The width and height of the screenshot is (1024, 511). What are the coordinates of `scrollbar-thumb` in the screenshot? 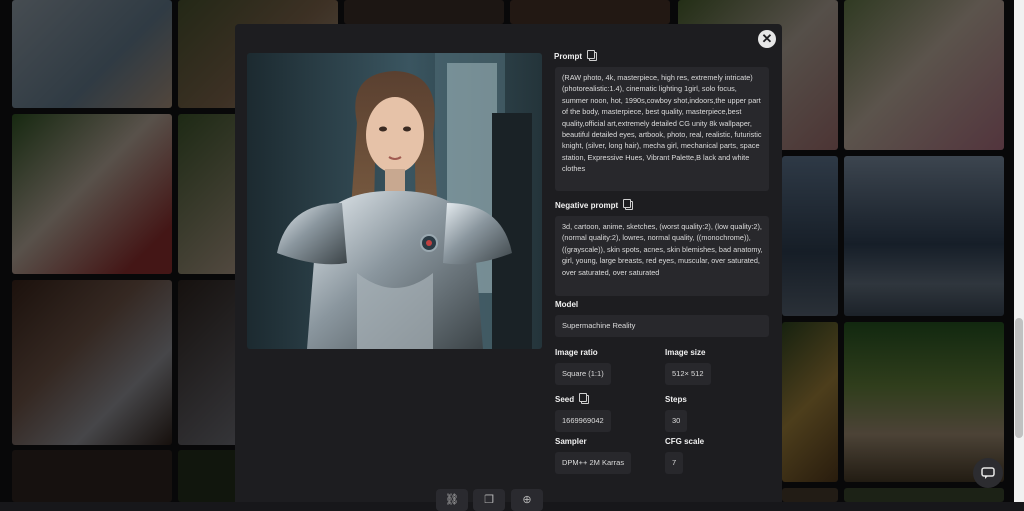 It's located at (1019, 378).